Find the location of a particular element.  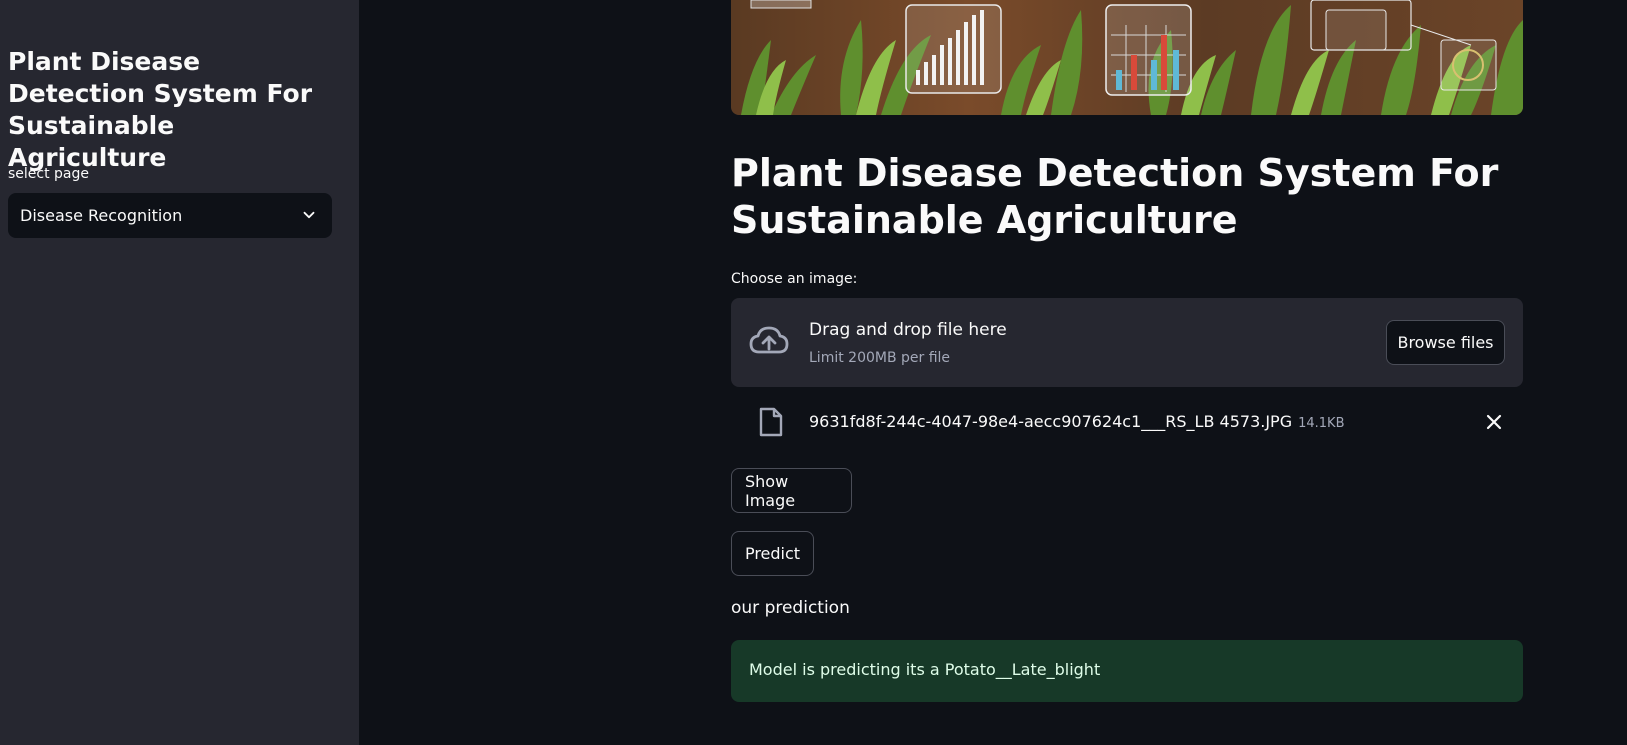

chevron-down-icon is located at coordinates (309, 215).